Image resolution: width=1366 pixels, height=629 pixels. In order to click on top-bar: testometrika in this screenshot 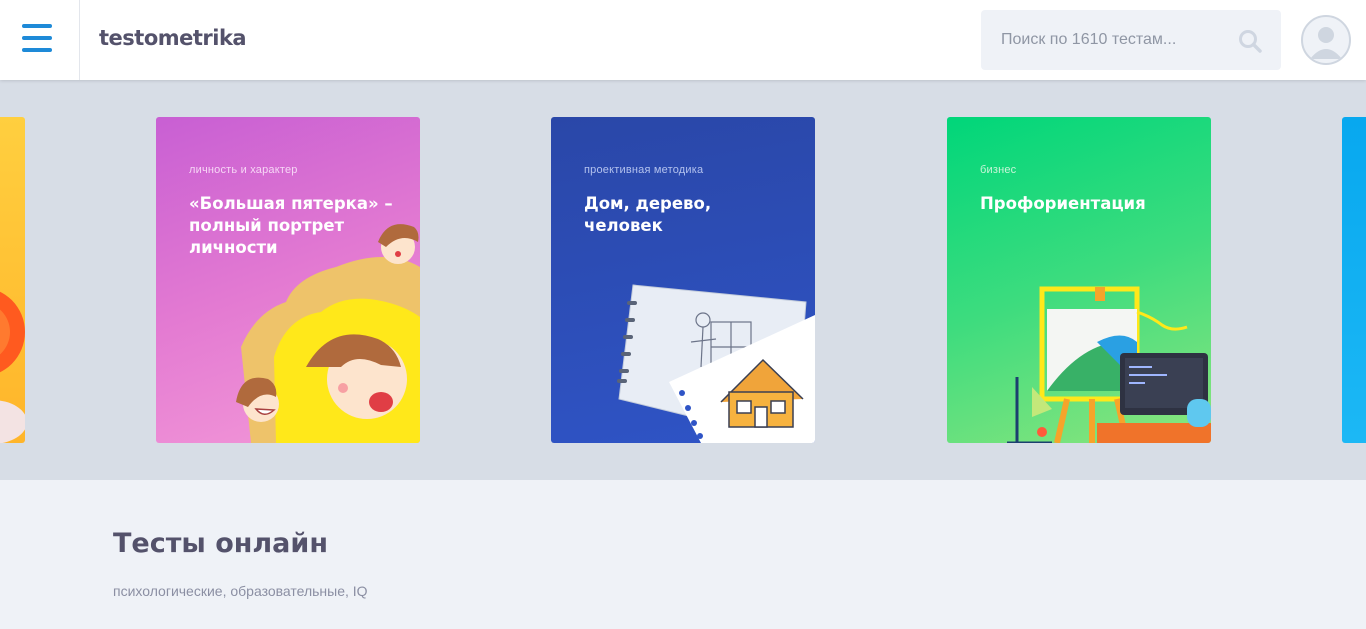, I will do `click(683, 40)`.